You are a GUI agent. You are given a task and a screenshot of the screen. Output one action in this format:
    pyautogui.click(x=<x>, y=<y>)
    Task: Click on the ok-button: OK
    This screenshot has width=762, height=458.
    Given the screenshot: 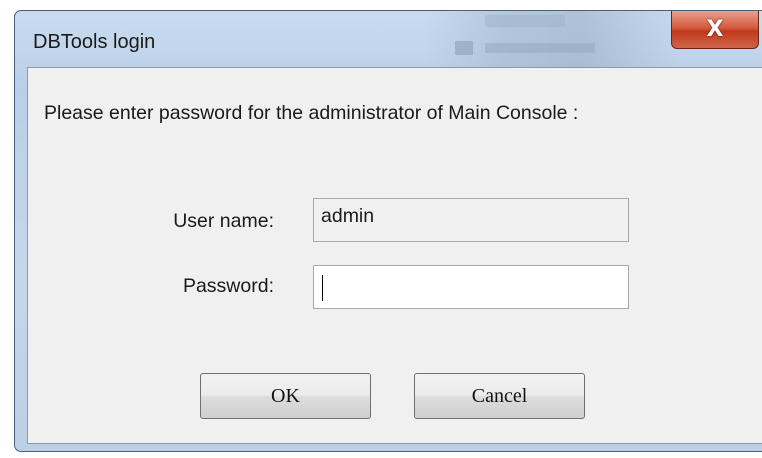 What is the action you would take?
    pyautogui.click(x=285, y=396)
    